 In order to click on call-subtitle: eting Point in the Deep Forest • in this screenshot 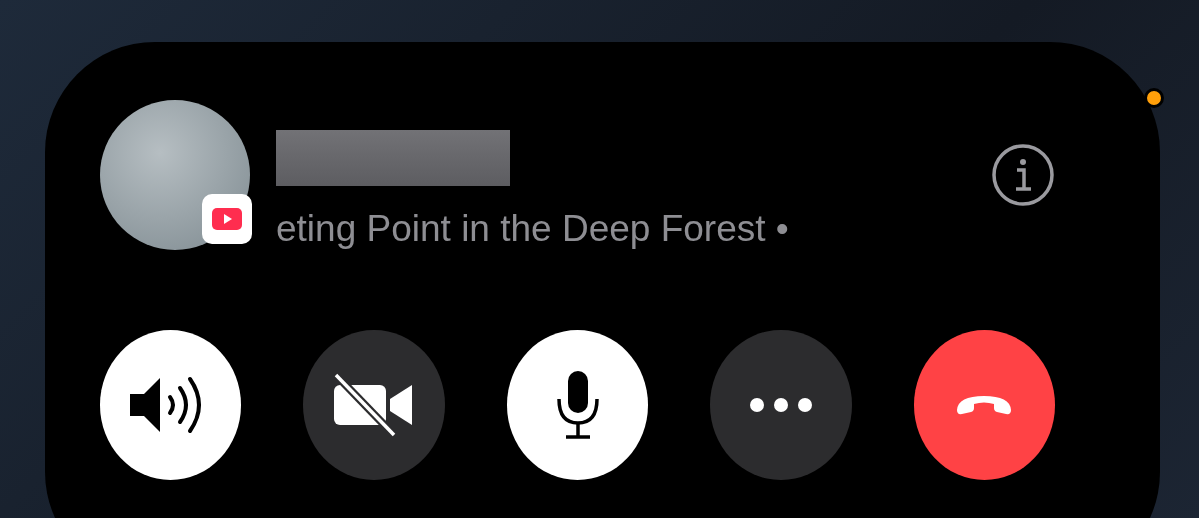, I will do `click(532, 229)`.